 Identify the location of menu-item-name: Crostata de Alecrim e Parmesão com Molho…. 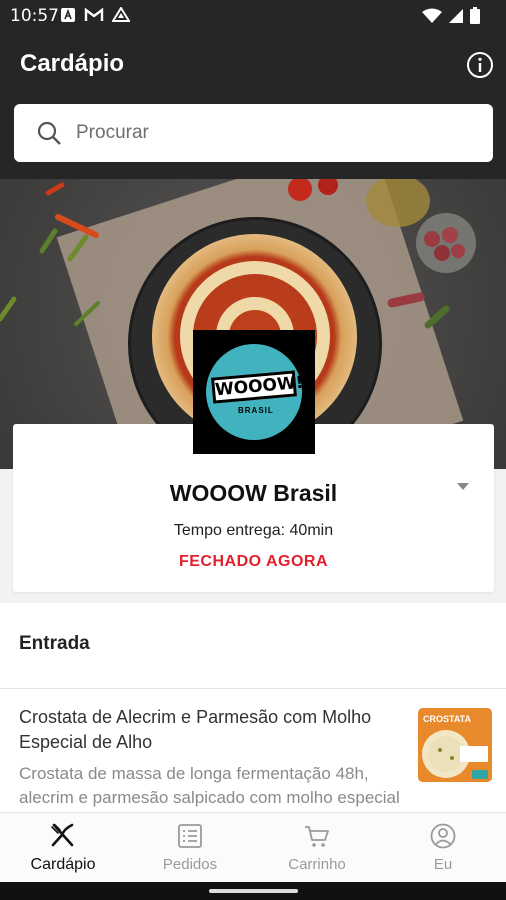
(195, 729).